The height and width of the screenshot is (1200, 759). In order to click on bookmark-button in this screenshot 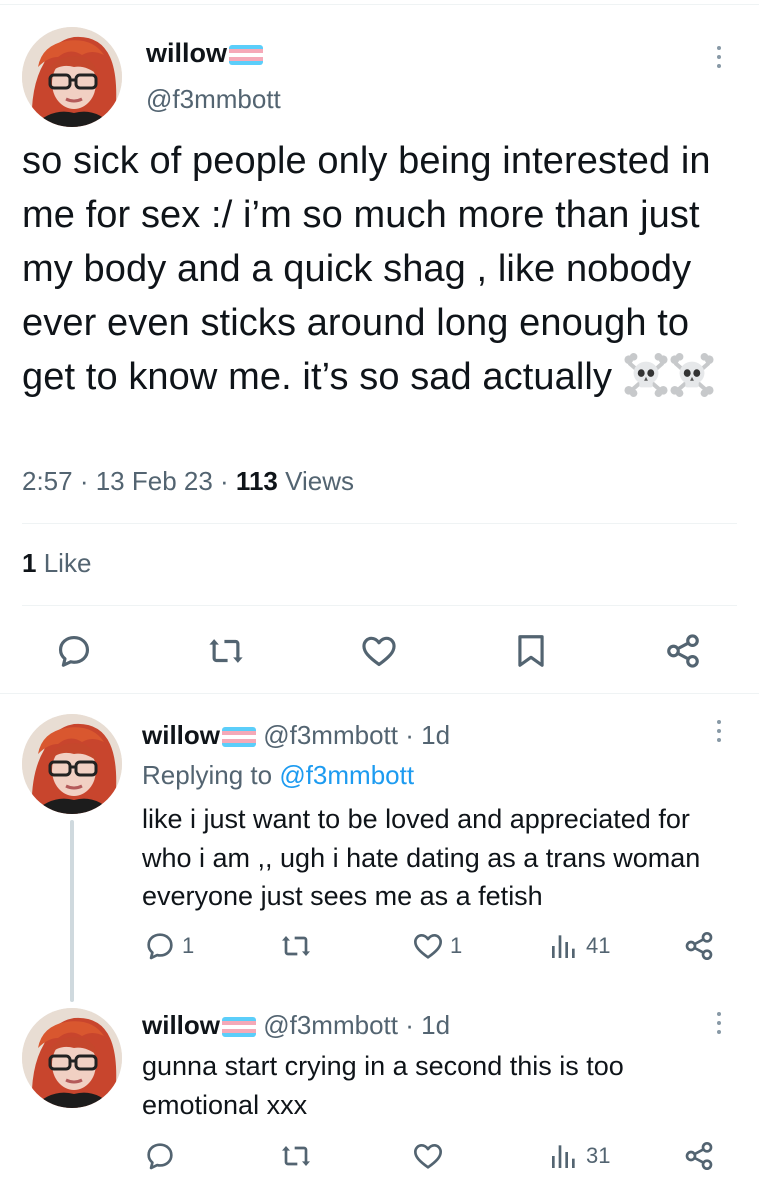, I will do `click(531, 651)`.